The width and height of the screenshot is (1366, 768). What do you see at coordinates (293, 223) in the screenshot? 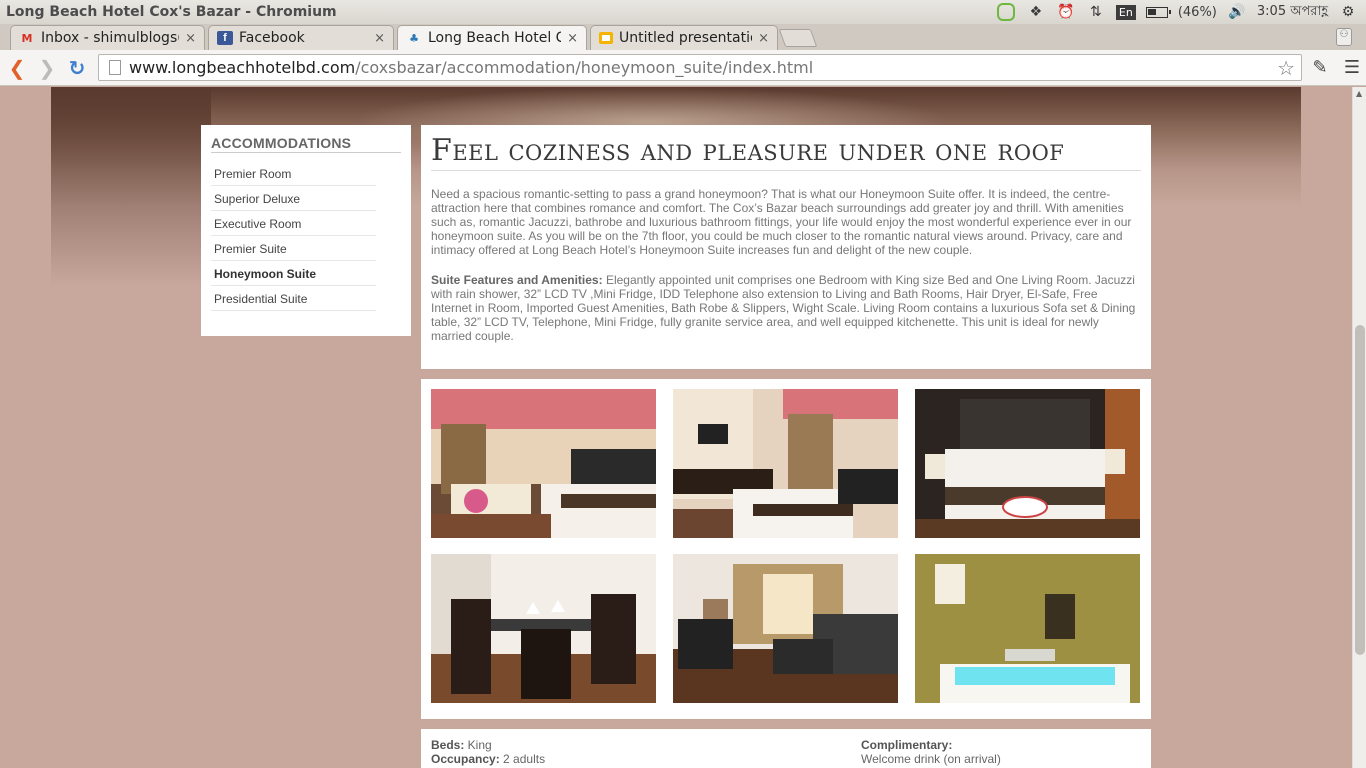
I see `sidebar-item-executive-room: Executive Room` at bounding box center [293, 223].